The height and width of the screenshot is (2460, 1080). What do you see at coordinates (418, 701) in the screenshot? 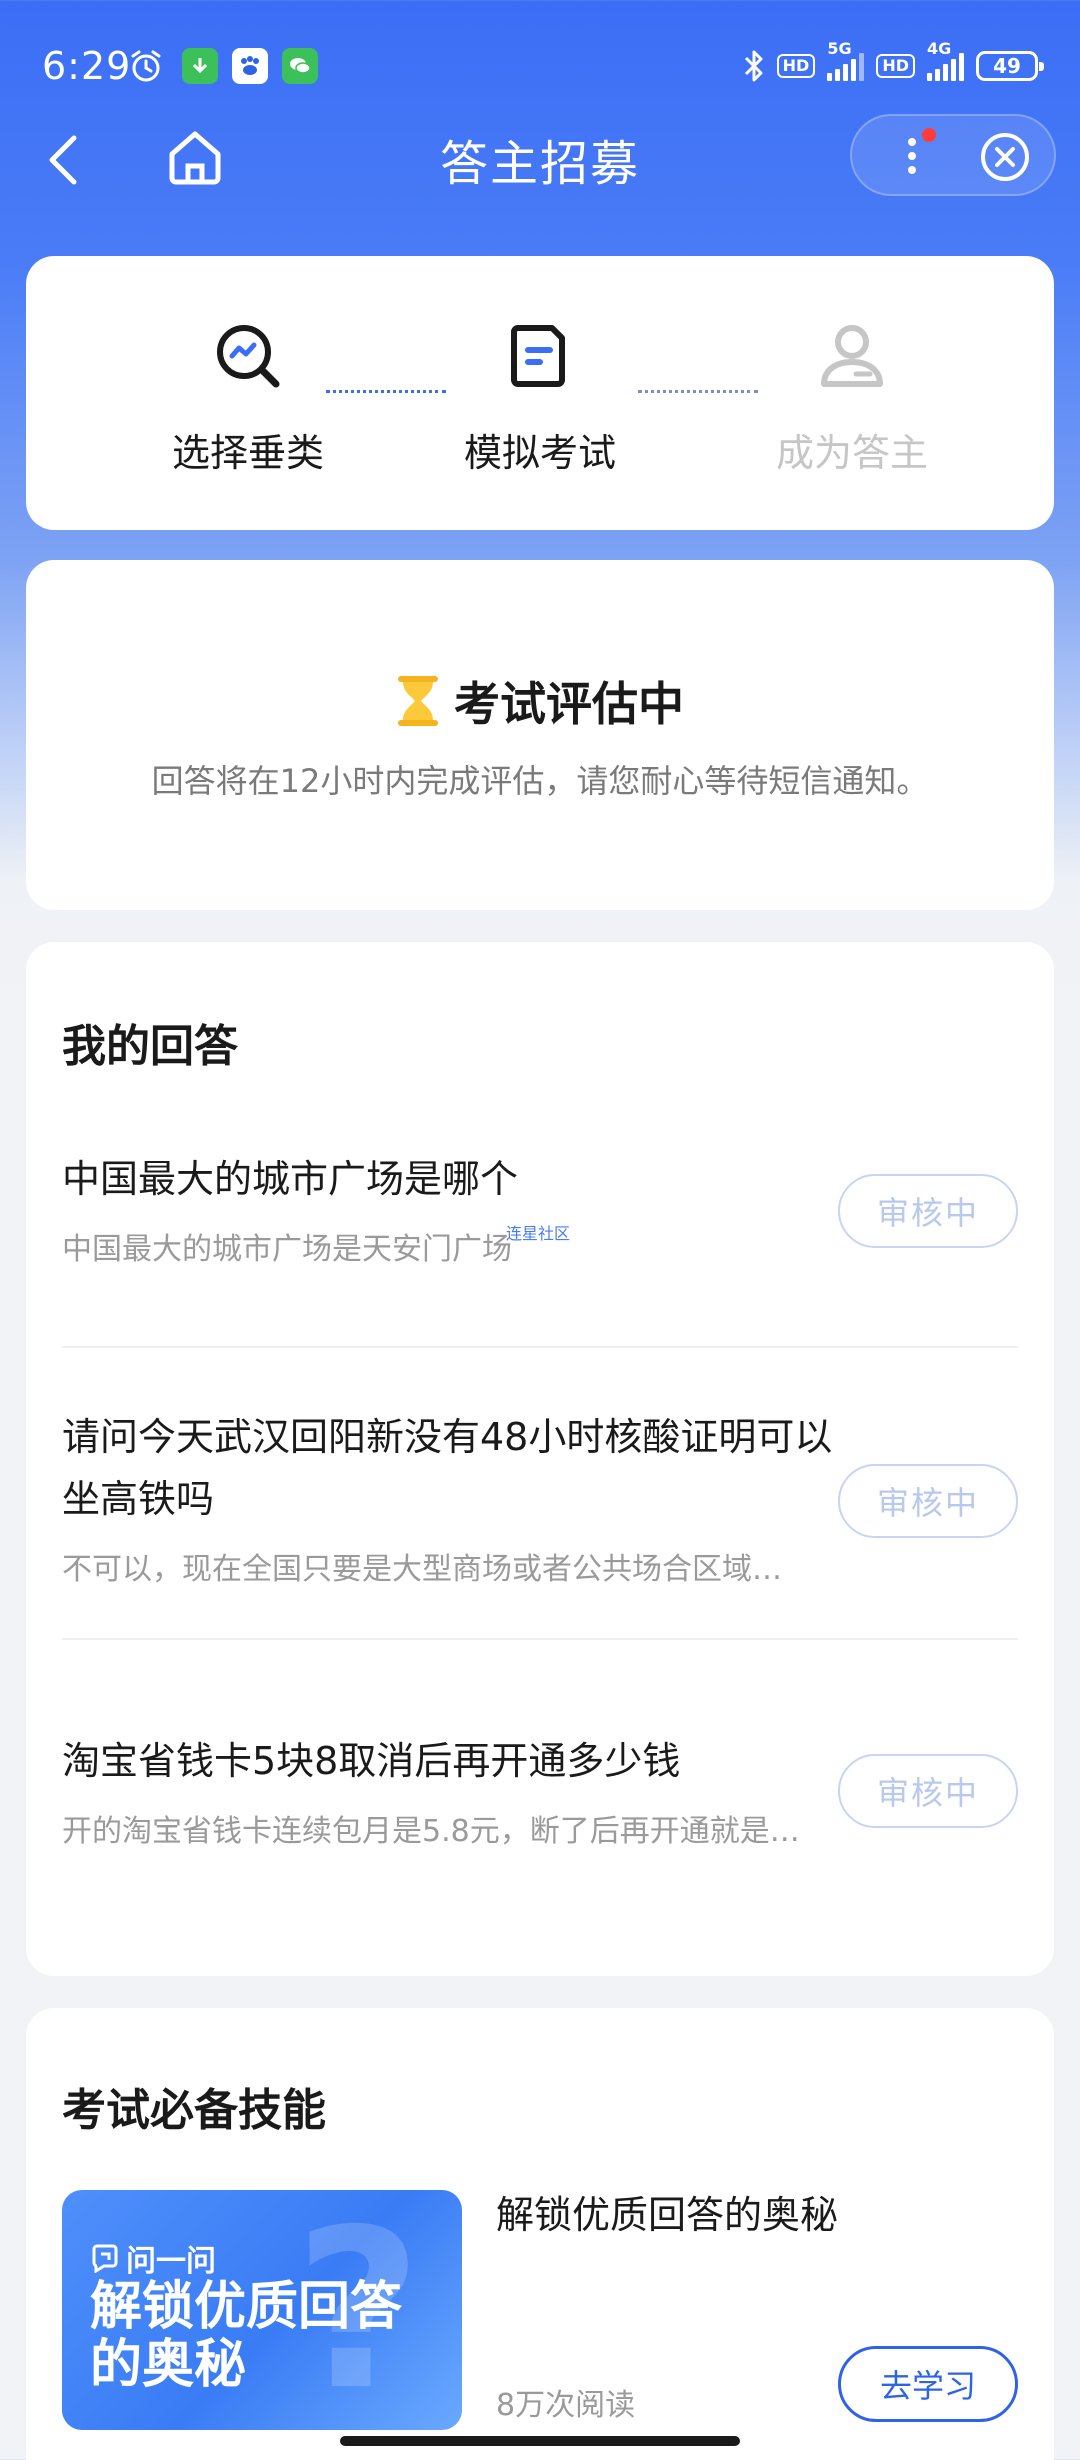
I see `hourglass-icon` at bounding box center [418, 701].